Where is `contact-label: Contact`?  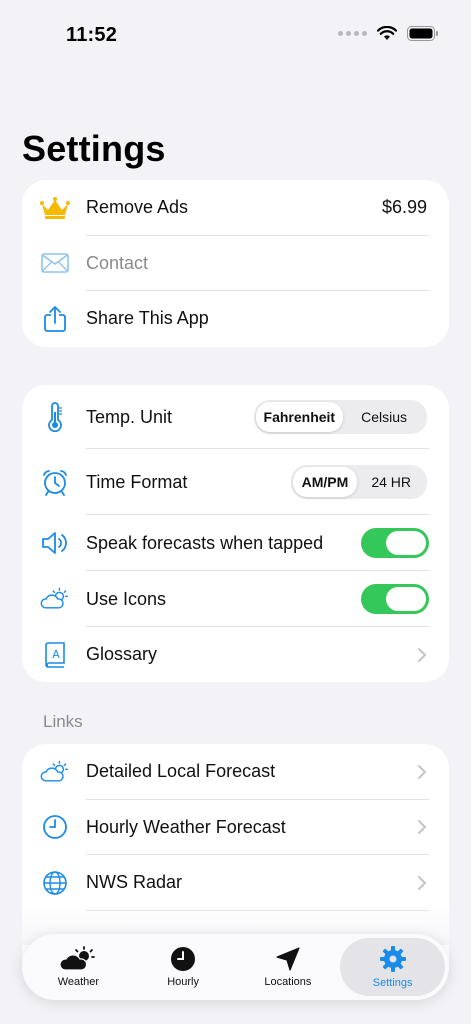 contact-label: Contact is located at coordinates (117, 262).